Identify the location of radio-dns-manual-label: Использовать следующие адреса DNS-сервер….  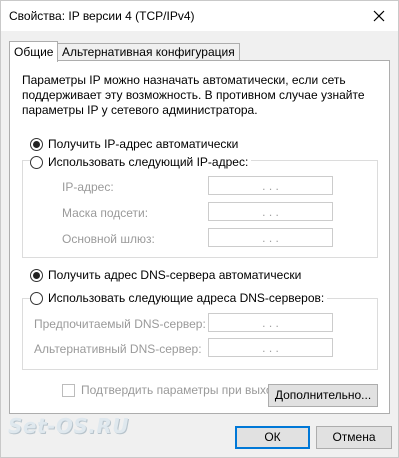
(186, 298).